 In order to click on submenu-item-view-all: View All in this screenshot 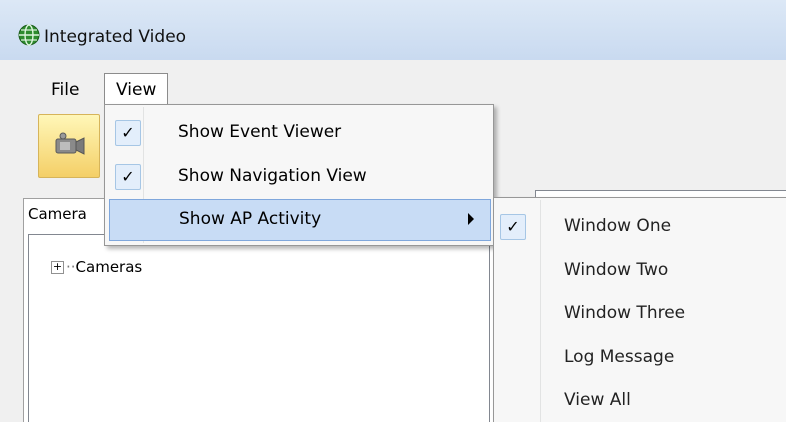, I will do `click(639, 400)`.